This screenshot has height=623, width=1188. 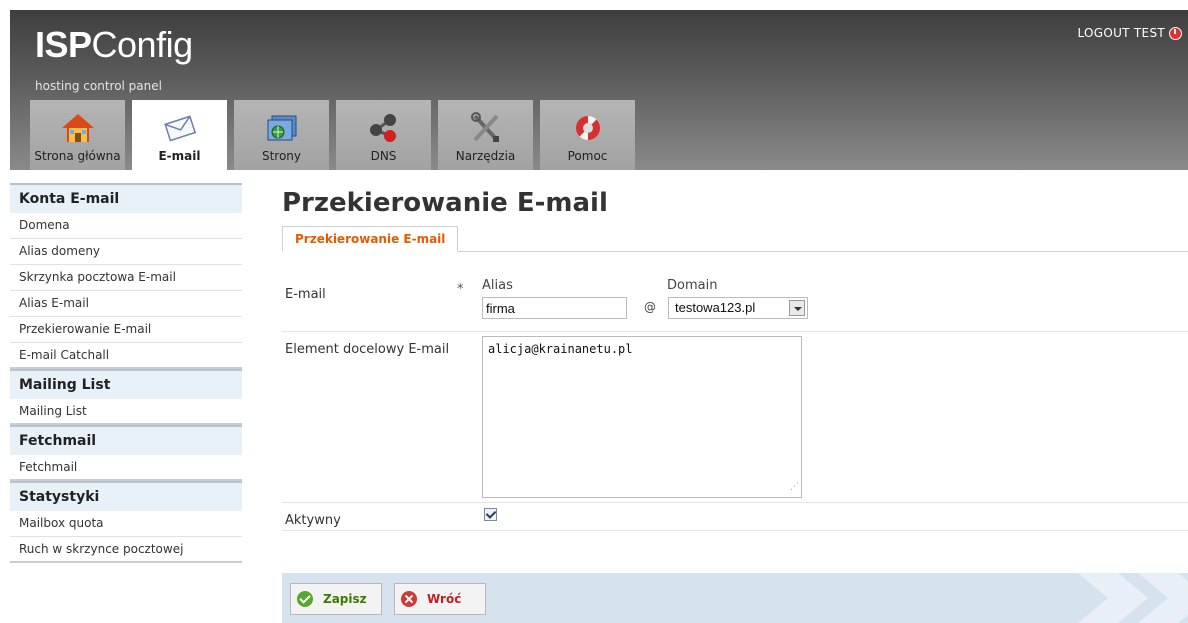 I want to click on tab-sites: Strony, so click(x=281, y=135).